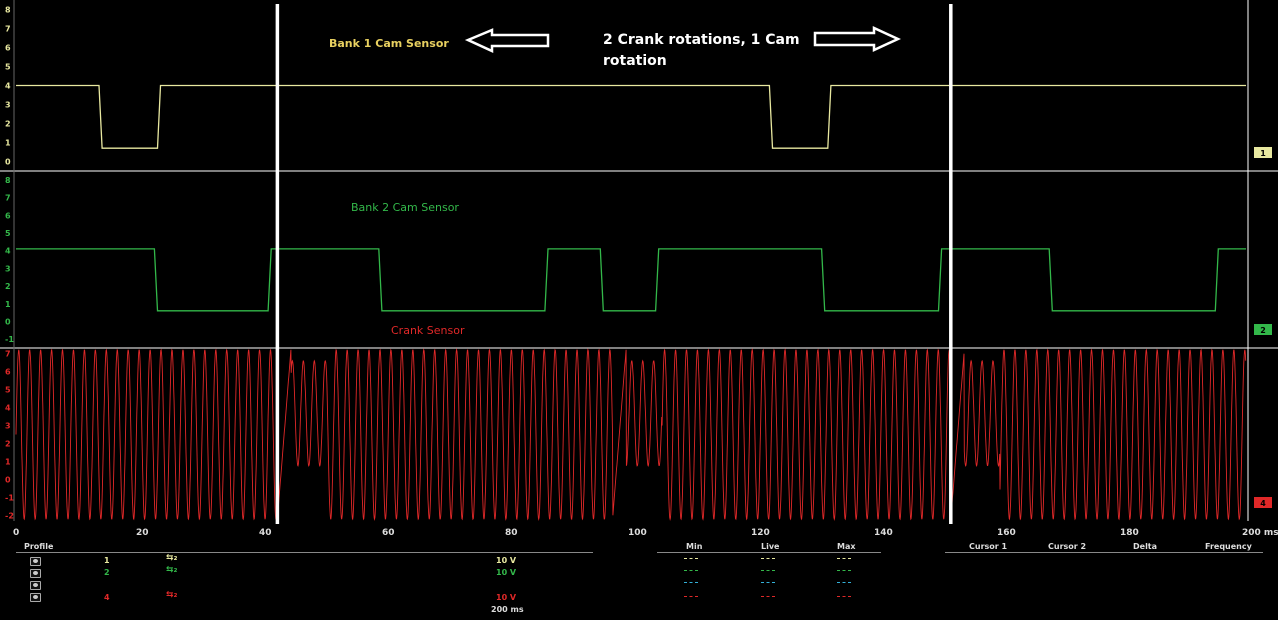 Image resolution: width=1278 pixels, height=620 pixels. What do you see at coordinates (107, 560) in the screenshot?
I see `channel-id: 1` at bounding box center [107, 560].